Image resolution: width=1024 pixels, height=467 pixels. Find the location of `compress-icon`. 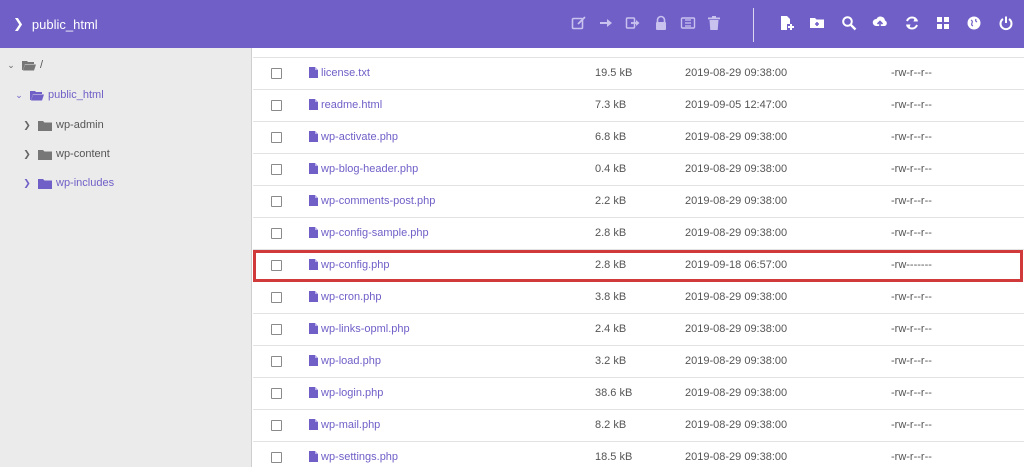

compress-icon is located at coordinates (688, 23).